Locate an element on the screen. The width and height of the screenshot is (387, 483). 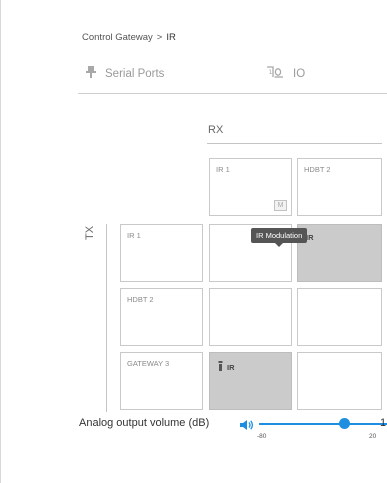
volume-min-label: -80 is located at coordinates (262, 436).